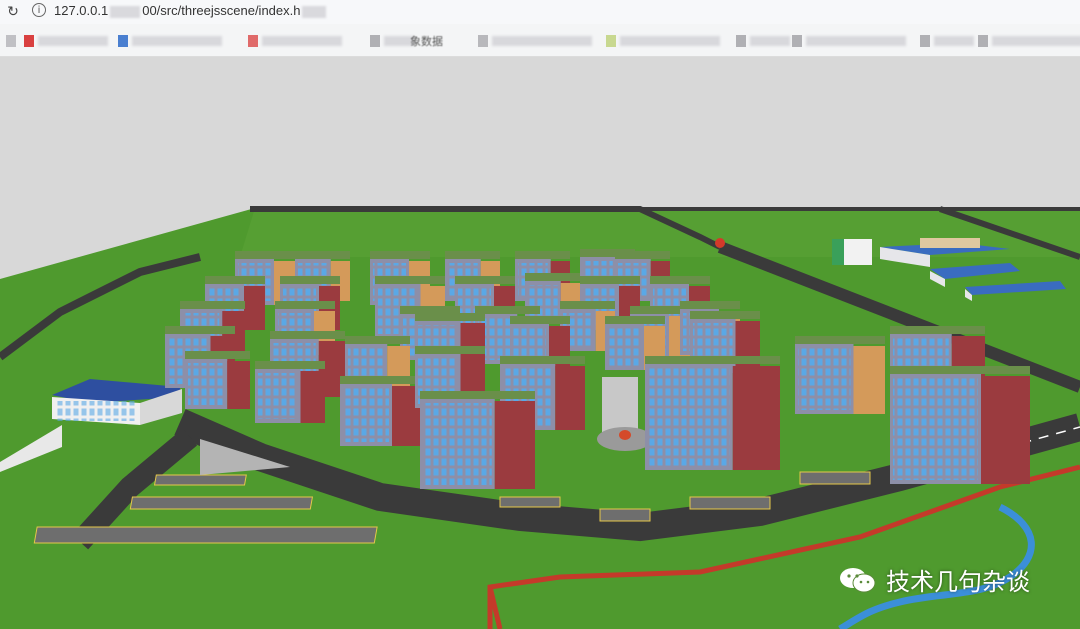 This screenshot has width=1080, height=629. I want to click on url-text: 127.0.0.1 00/src/threejsscene/index.h, so click(191, 11).